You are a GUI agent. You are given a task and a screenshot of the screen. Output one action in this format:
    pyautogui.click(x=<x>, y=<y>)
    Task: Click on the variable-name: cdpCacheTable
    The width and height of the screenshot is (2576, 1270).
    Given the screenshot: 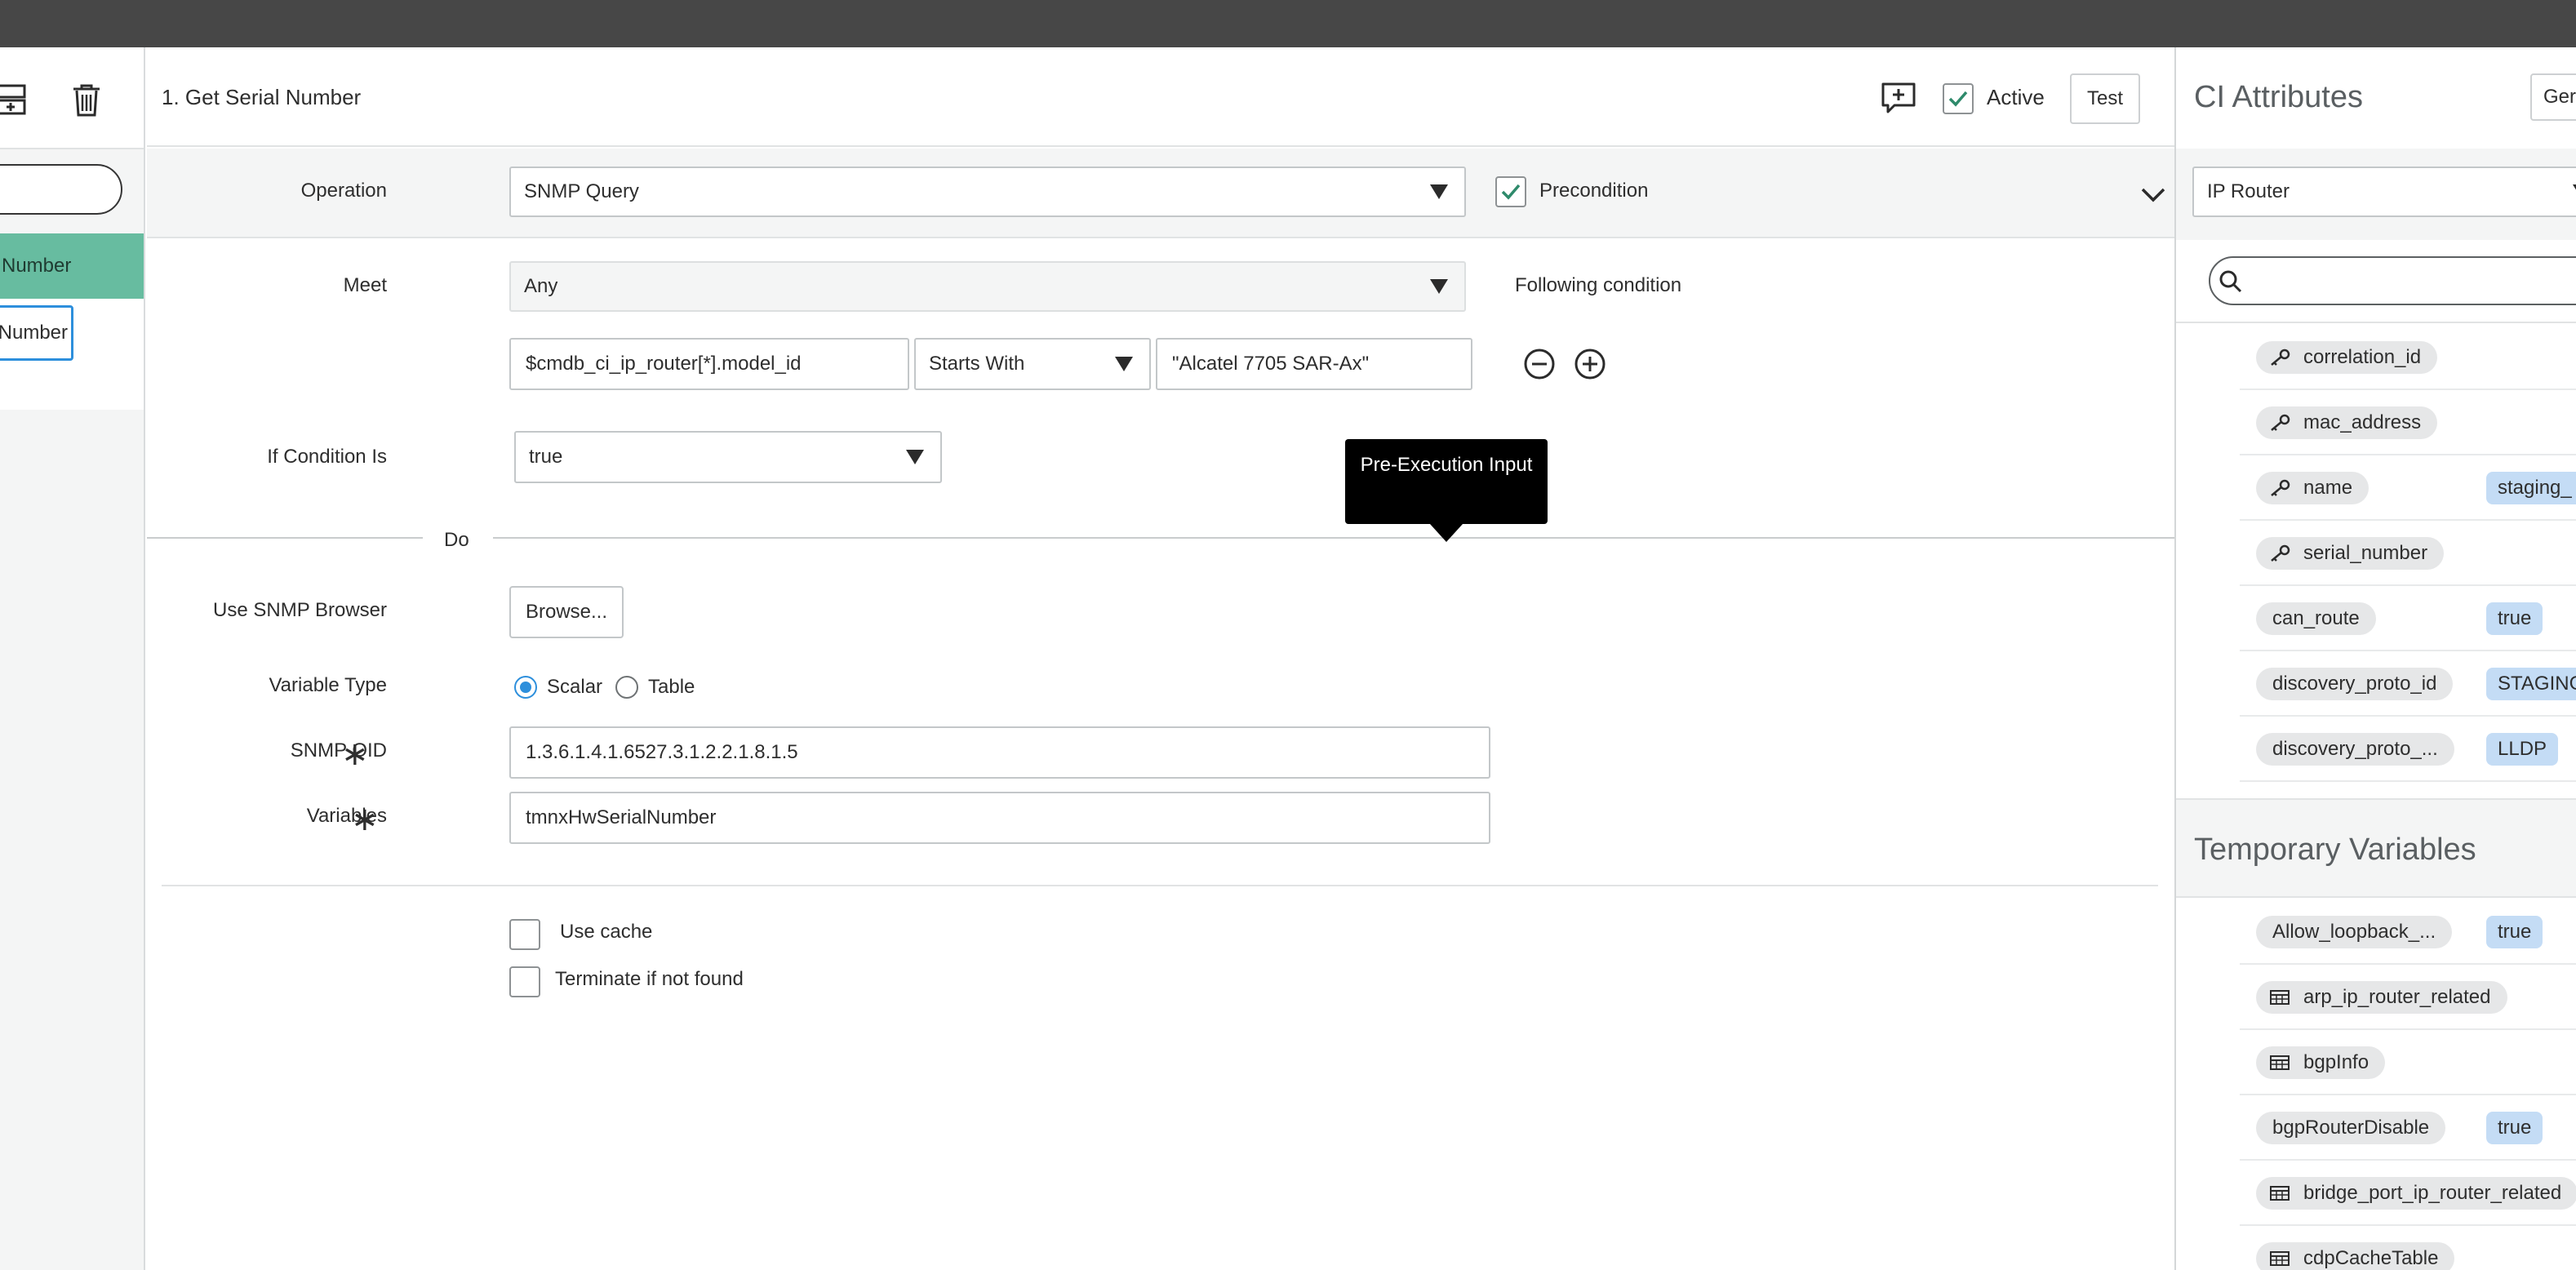 What is the action you would take?
    pyautogui.click(x=2371, y=1258)
    